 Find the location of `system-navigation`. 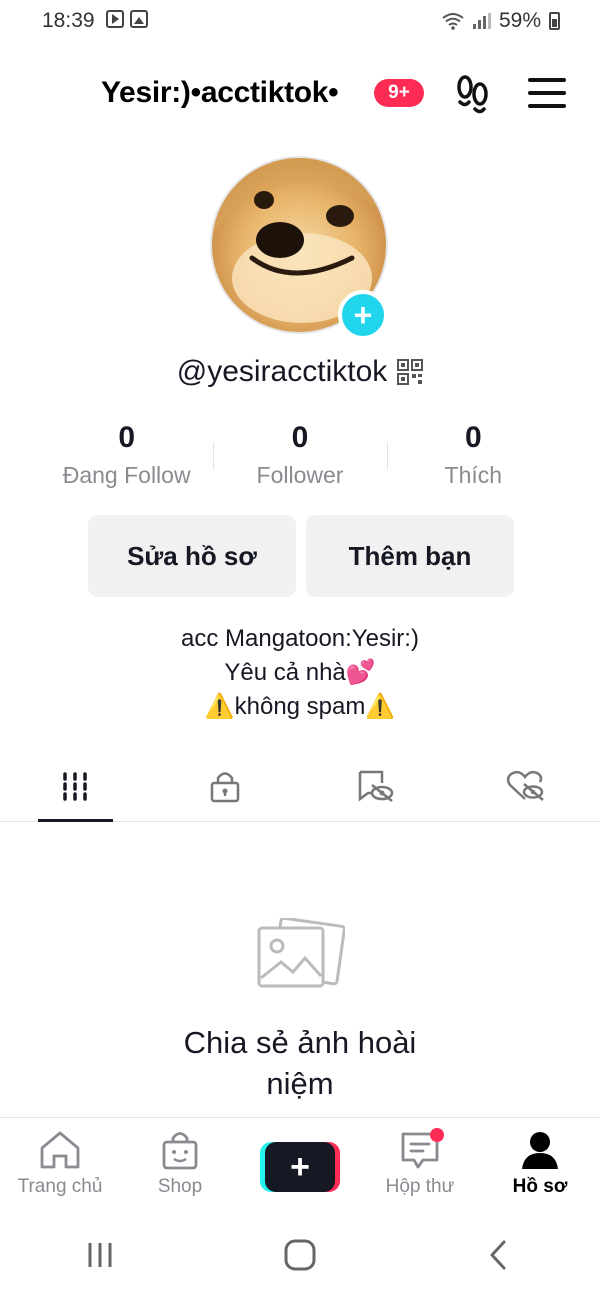

system-navigation is located at coordinates (300, 1255).